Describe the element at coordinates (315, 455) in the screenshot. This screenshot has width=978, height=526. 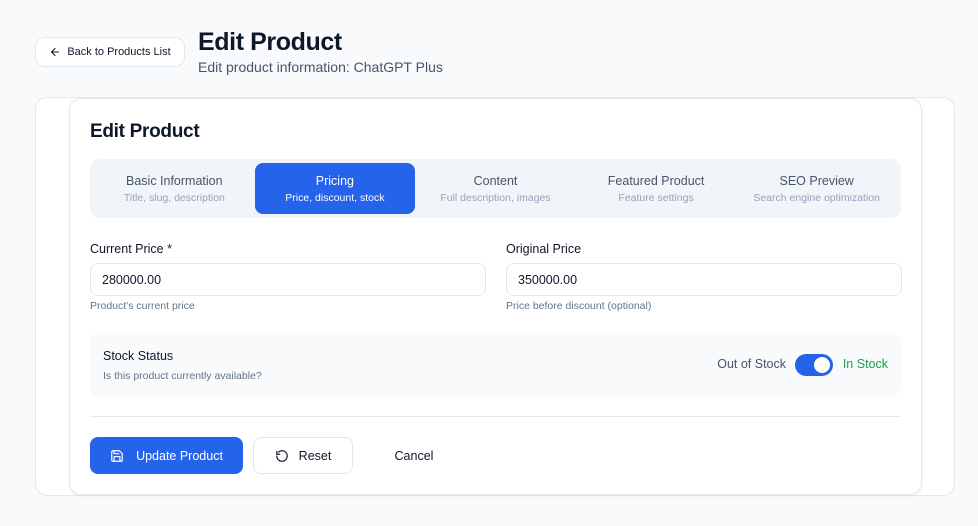
I see `reset-label: Reset` at that location.